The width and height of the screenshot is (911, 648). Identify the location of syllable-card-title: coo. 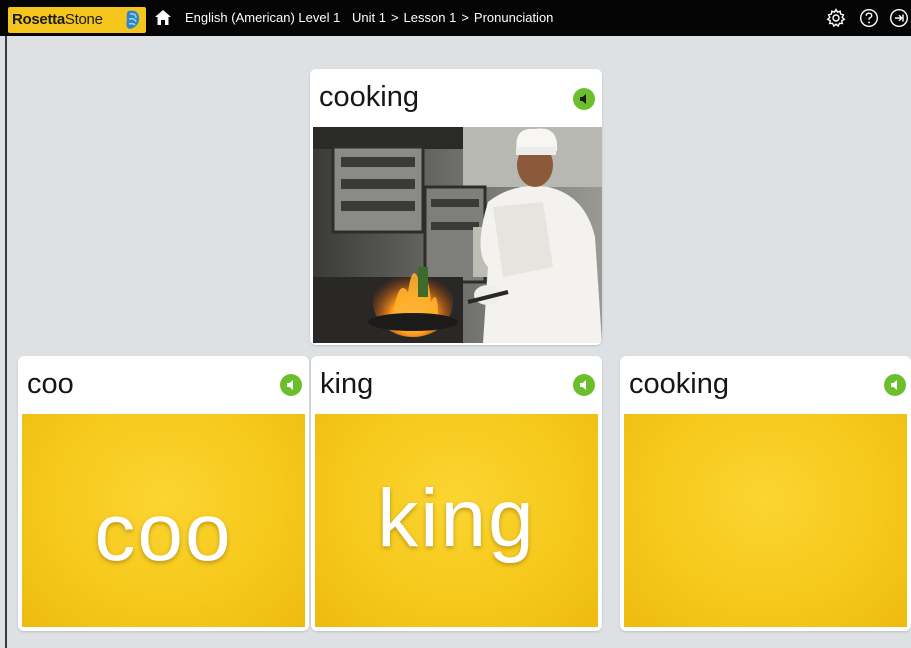
(50, 384).